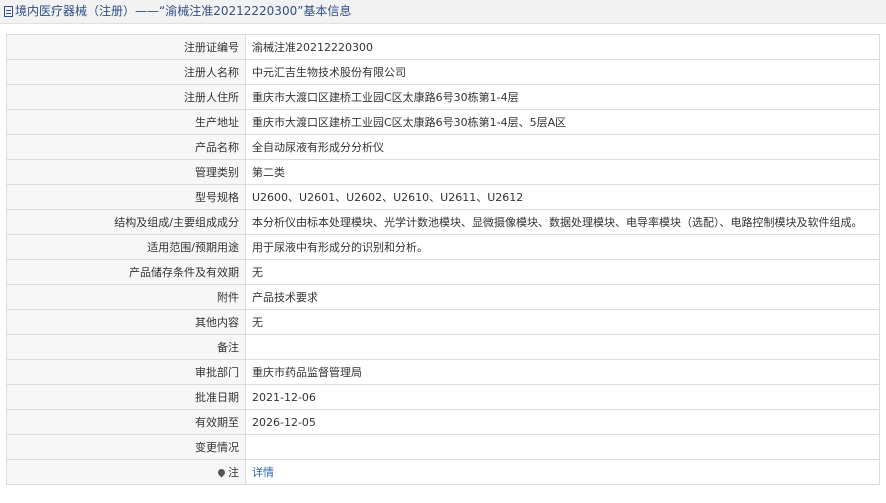  I want to click on row-value: 中元汇吉生物技术股份有限公司, so click(562, 72).